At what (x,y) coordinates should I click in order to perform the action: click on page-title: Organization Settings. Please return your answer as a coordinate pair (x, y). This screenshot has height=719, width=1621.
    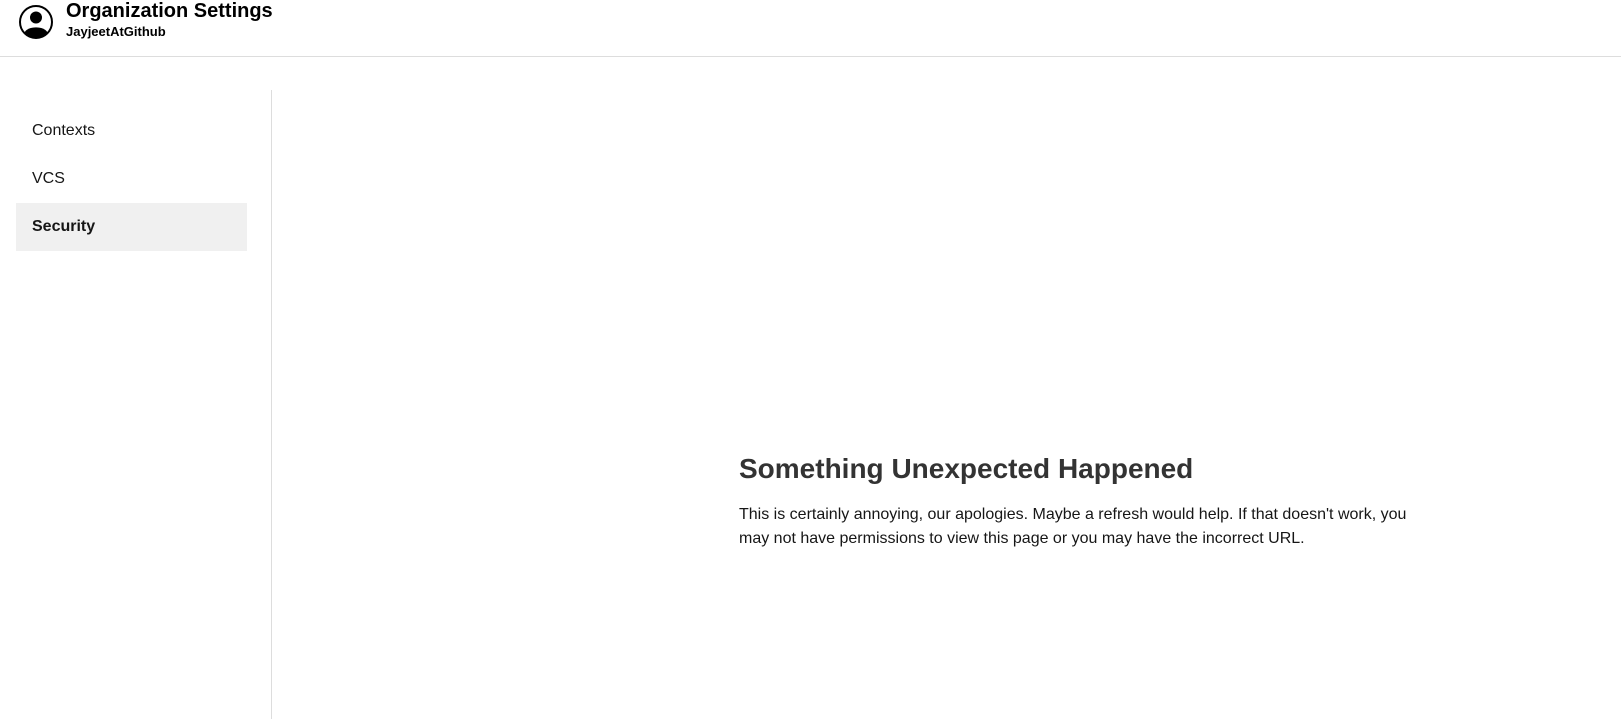
    Looking at the image, I should click on (169, 11).